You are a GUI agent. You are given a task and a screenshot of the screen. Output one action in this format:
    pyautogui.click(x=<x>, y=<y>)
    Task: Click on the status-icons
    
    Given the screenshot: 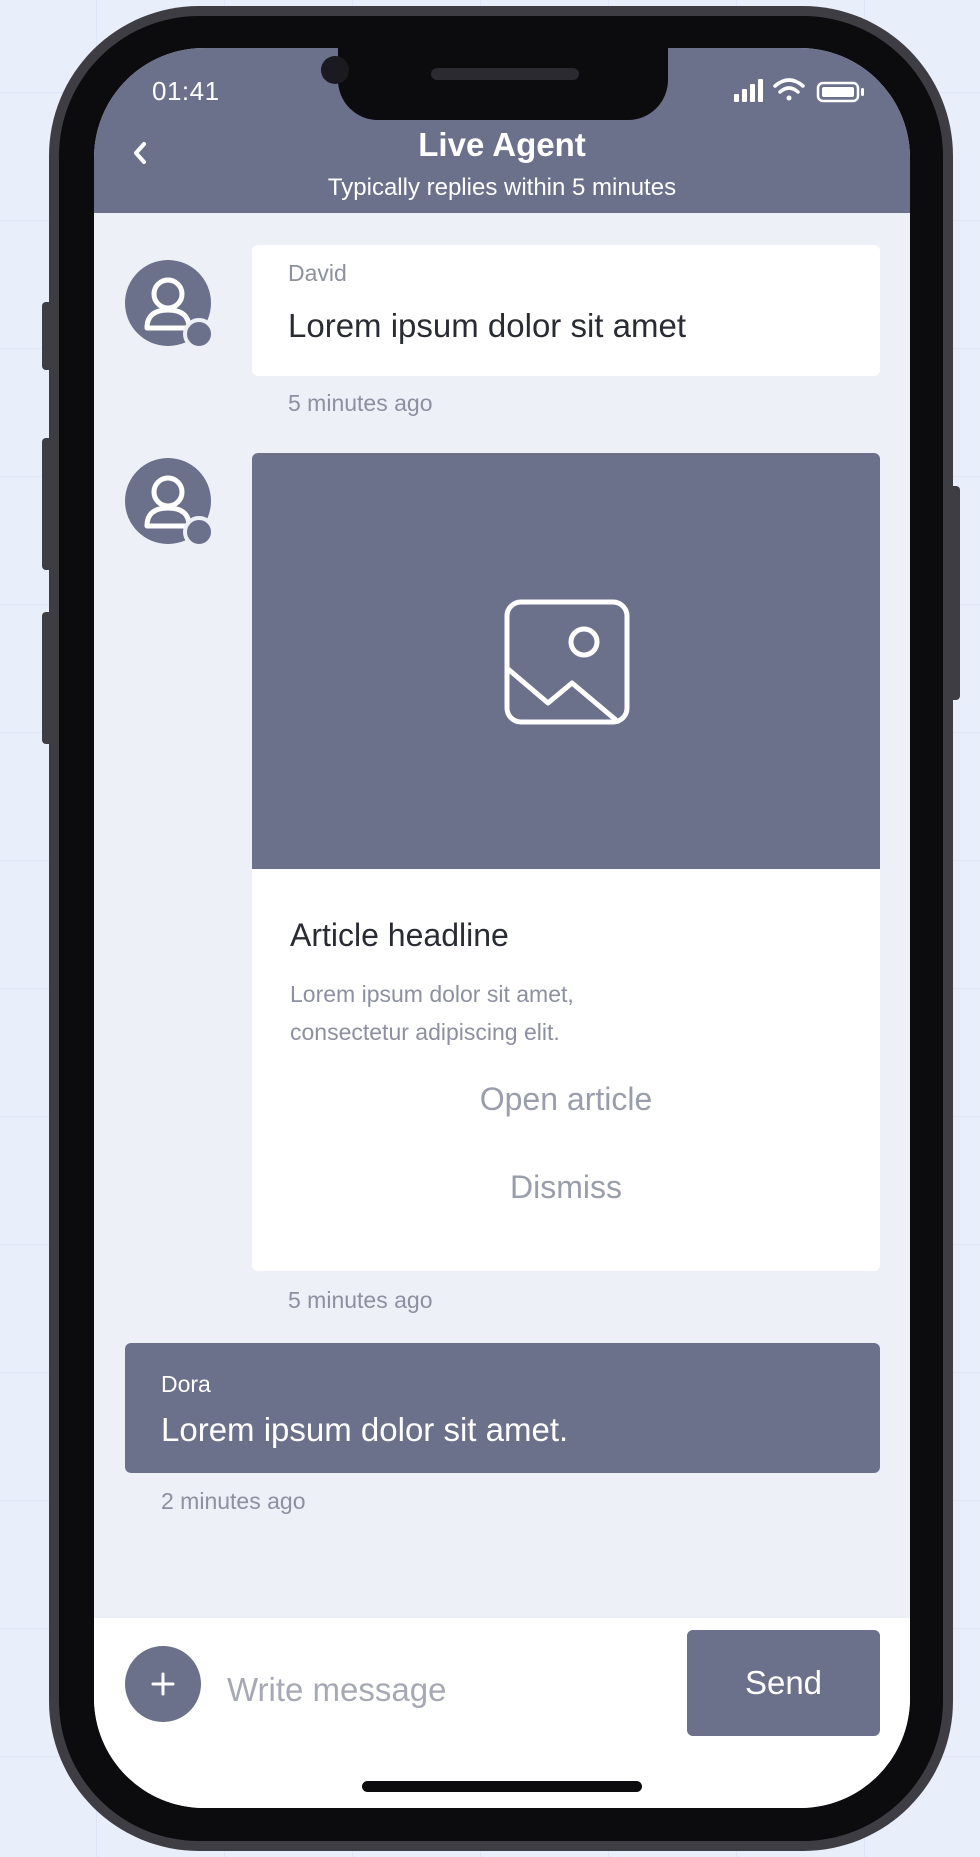 What is the action you would take?
    pyautogui.click(x=799, y=90)
    